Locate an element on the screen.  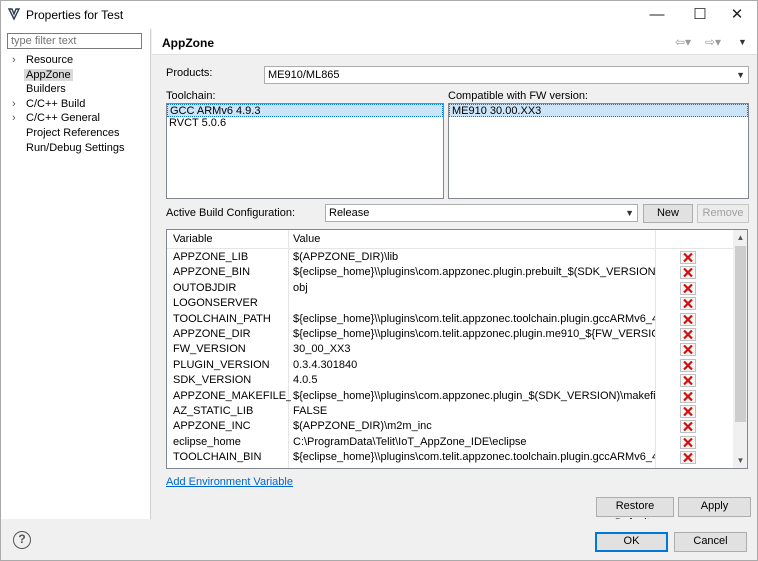
value-cell: $(APPZONE_DIR)\m2m_inc is located at coordinates (474, 426).